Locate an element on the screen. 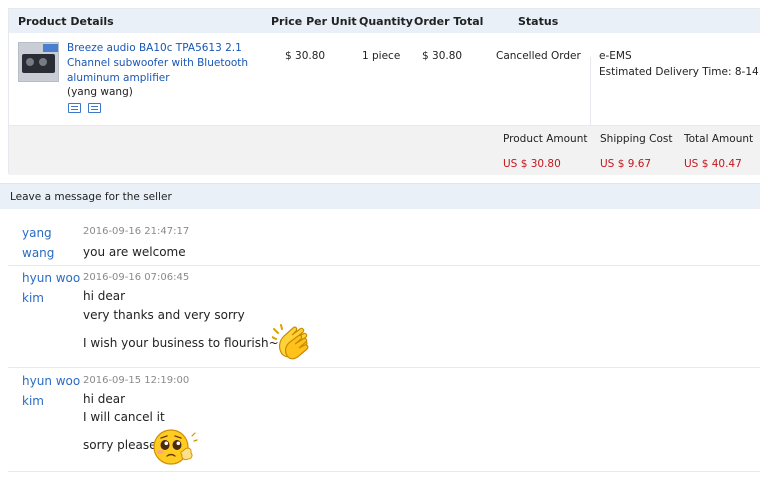 The image size is (760, 478). shipping-cost-value: US $ 9.67 is located at coordinates (626, 164).